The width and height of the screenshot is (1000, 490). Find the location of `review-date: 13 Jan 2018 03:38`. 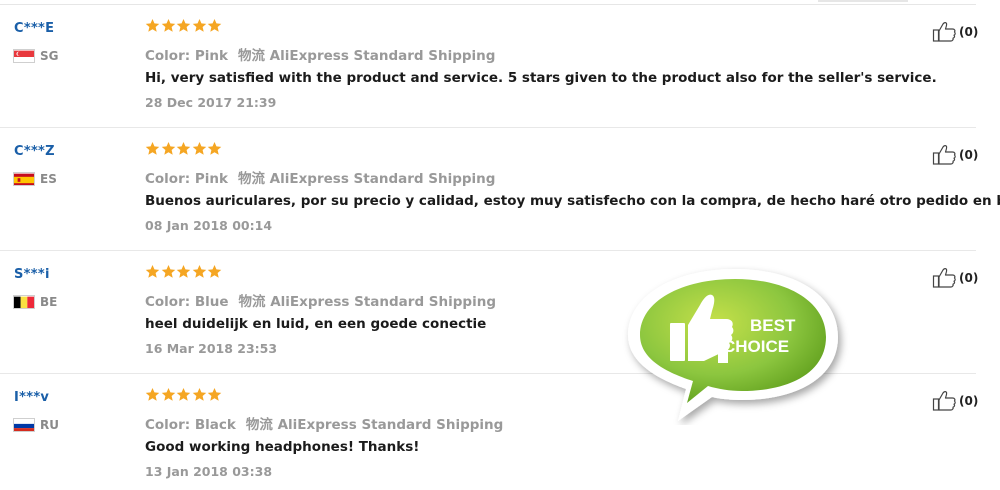

review-date: 13 Jan 2018 03:38 is located at coordinates (209, 471).